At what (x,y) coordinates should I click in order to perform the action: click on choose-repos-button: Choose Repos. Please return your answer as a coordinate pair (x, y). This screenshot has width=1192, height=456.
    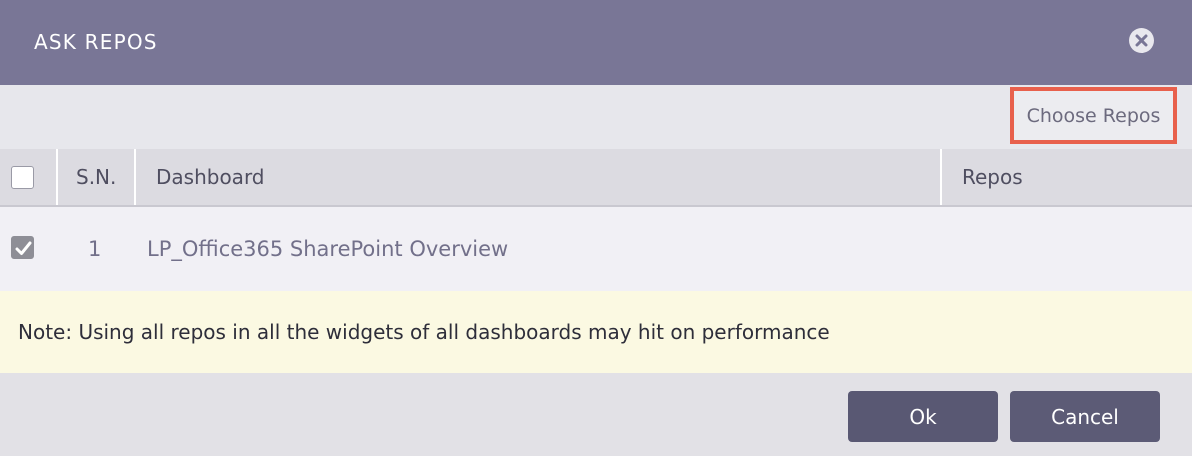
    Looking at the image, I should click on (1093, 115).